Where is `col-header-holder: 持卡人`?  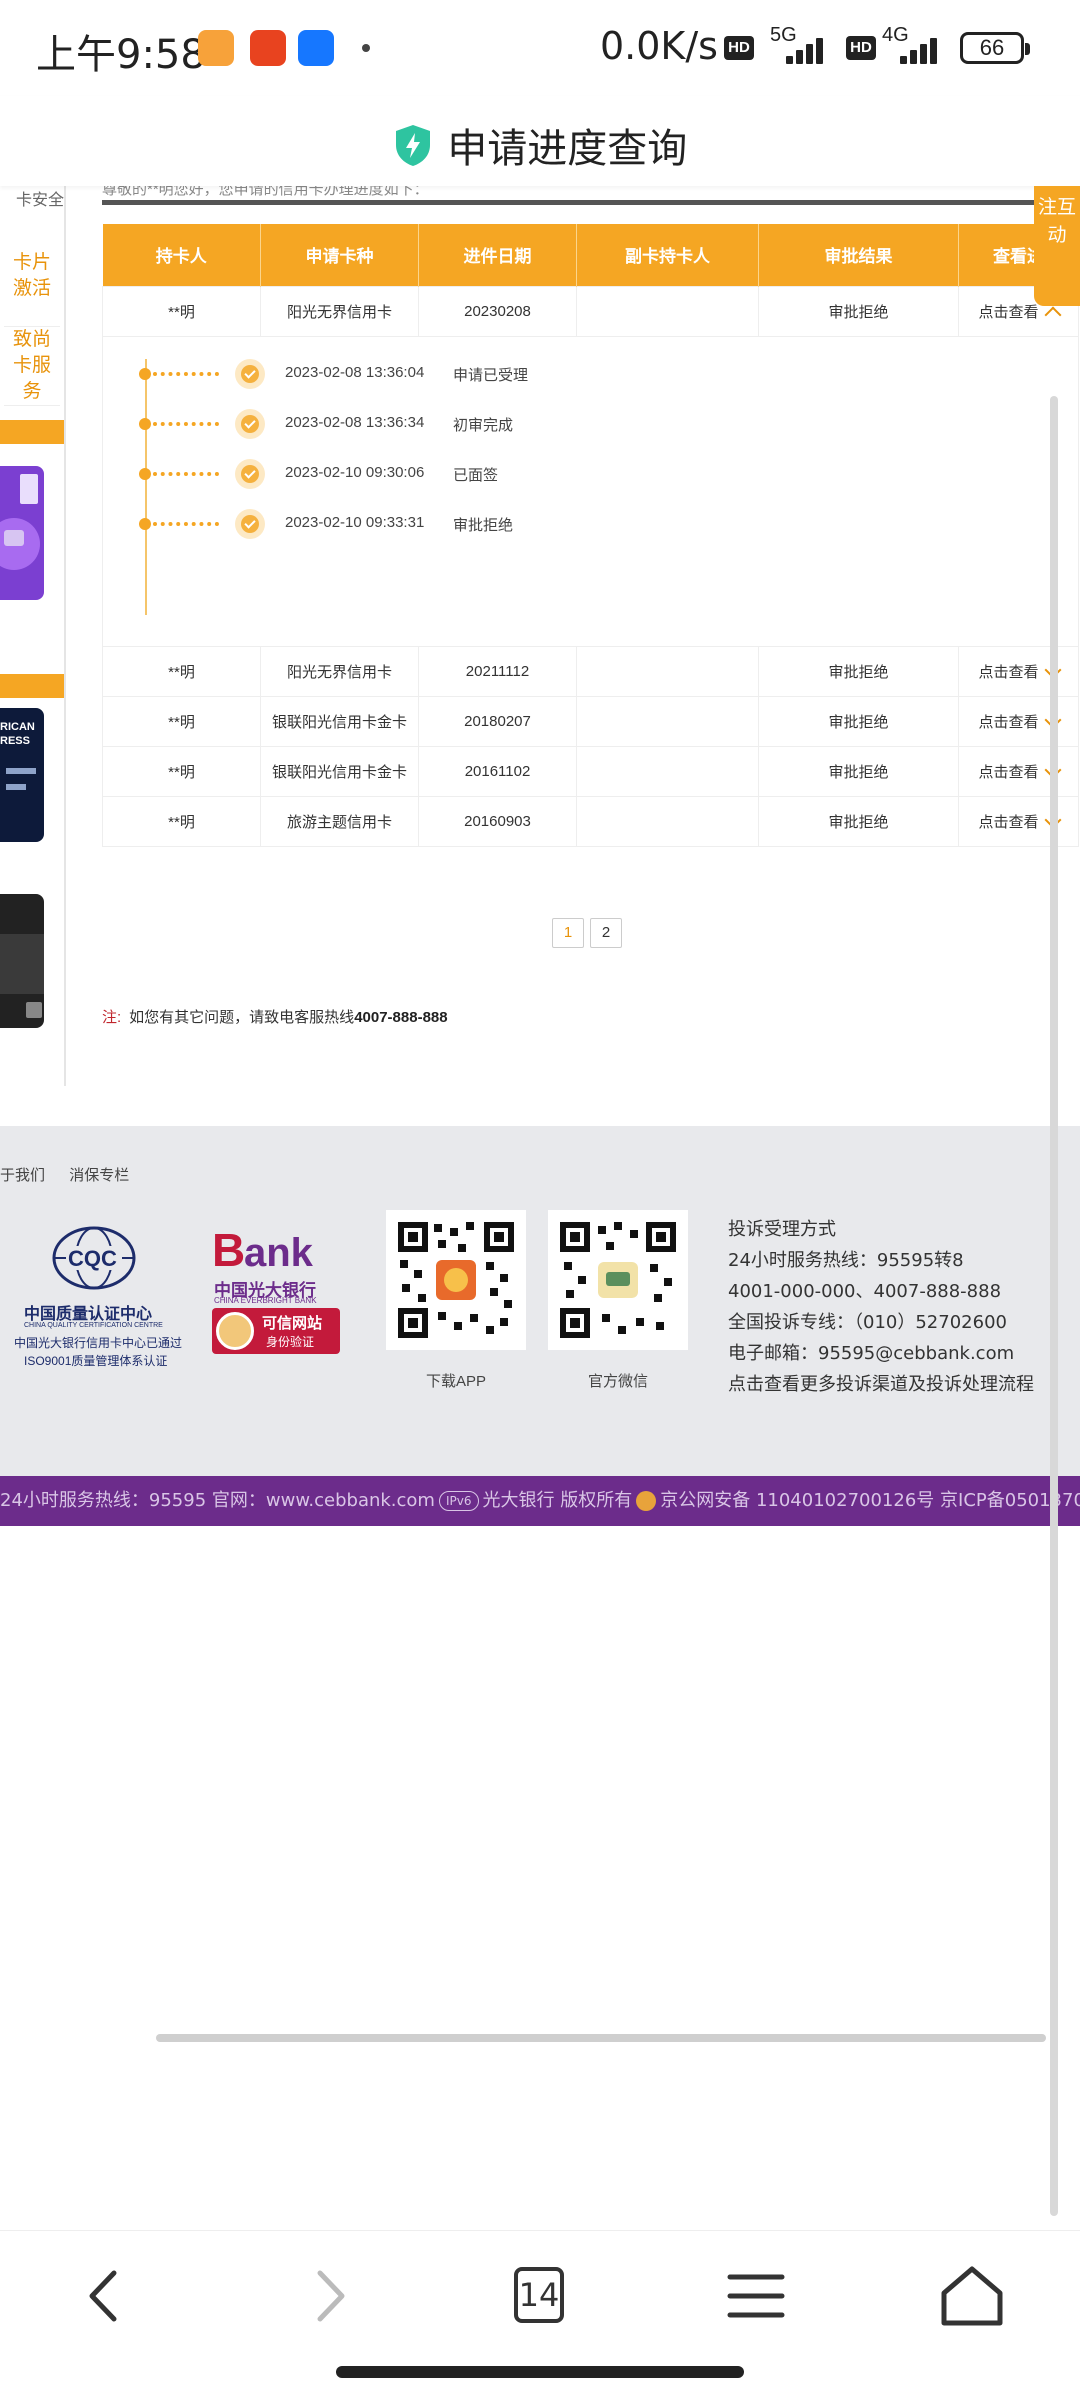 col-header-holder: 持卡人 is located at coordinates (181, 255).